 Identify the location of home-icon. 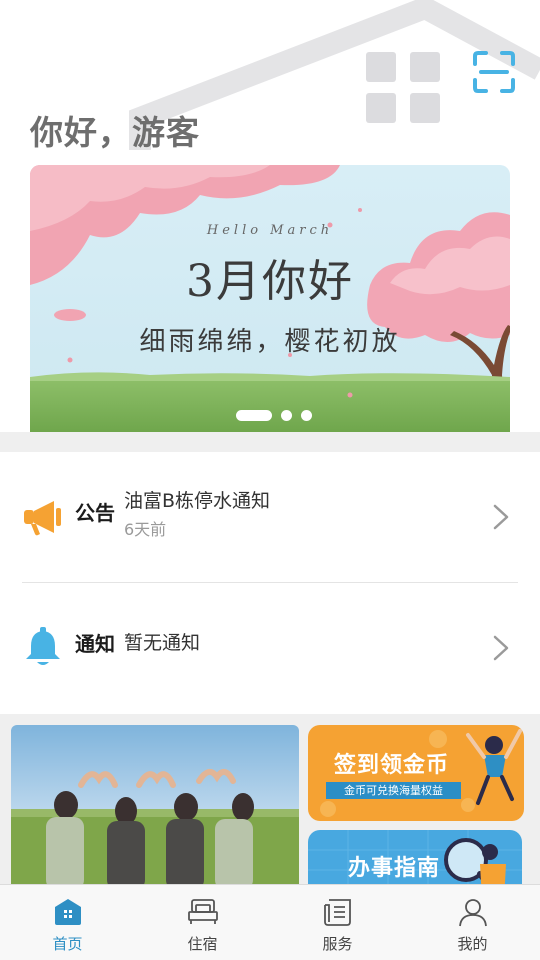
(67, 912).